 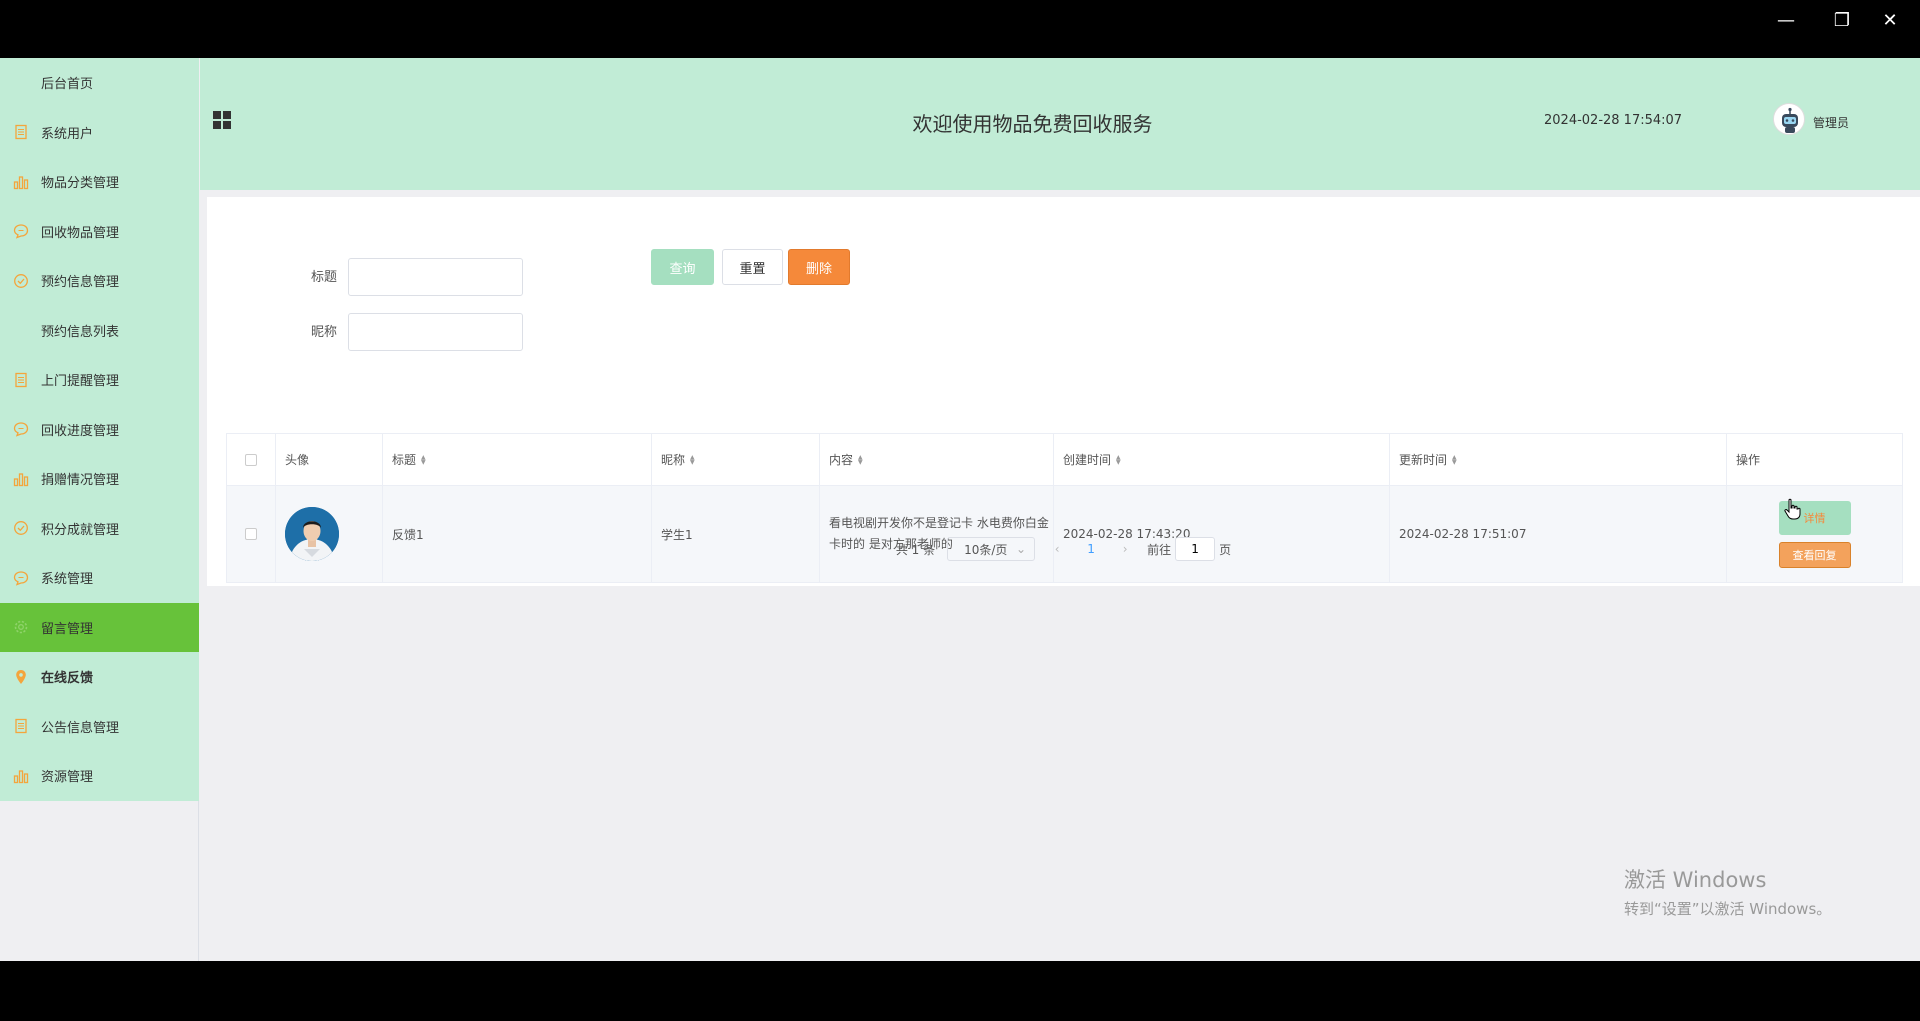 I want to click on top-header: 欢迎使用物品免费回收服务 2024-02-28 17:54:07 管理员, so click(x=1060, y=124).